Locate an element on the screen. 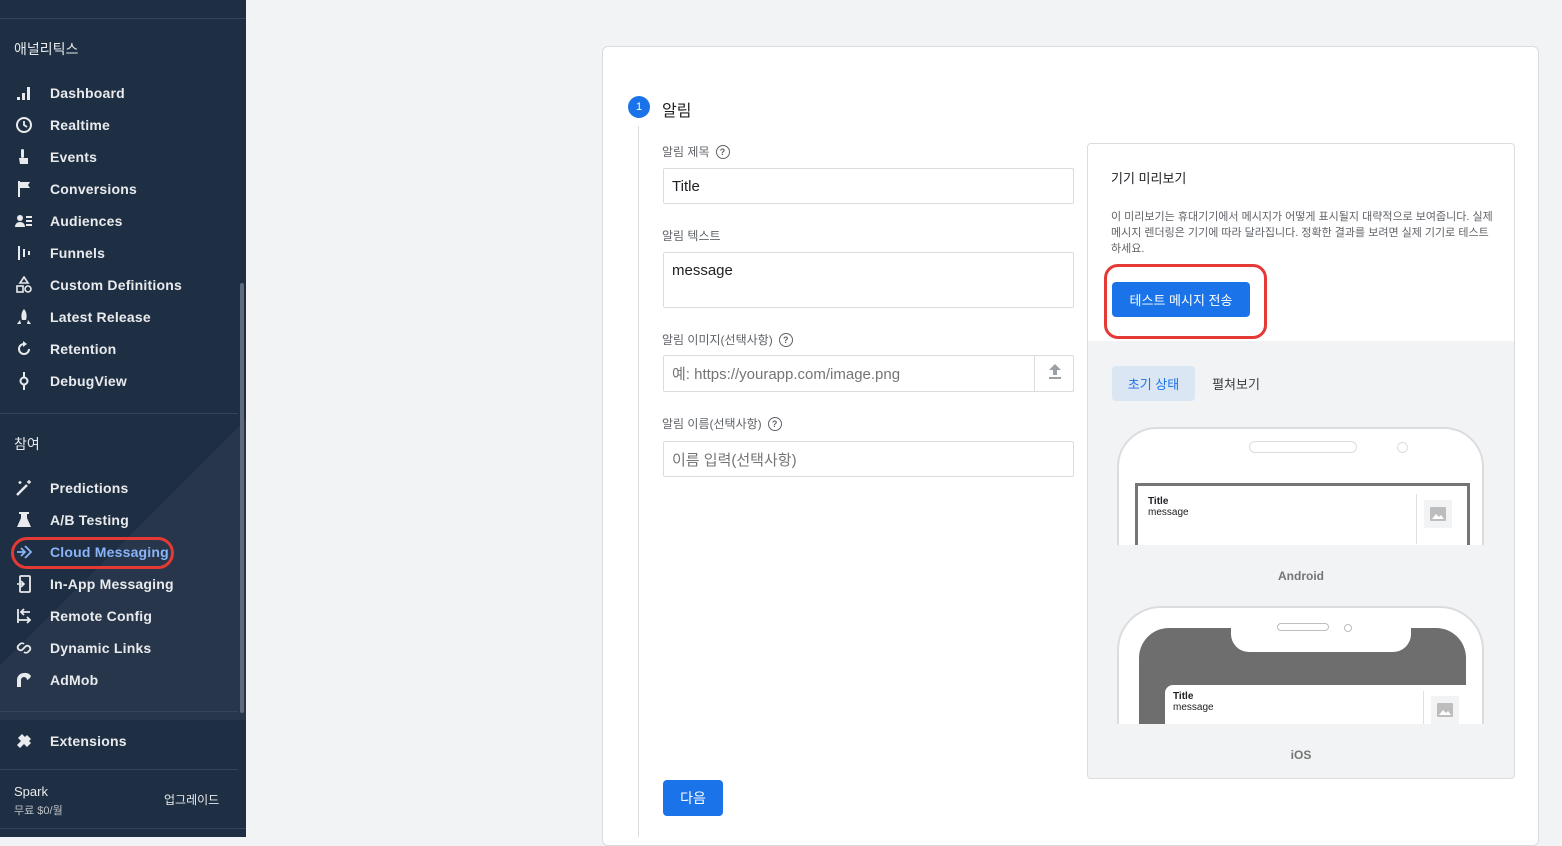 This screenshot has height=846, width=1562. android-phone-frame: Title message is located at coordinates (1300, 486).